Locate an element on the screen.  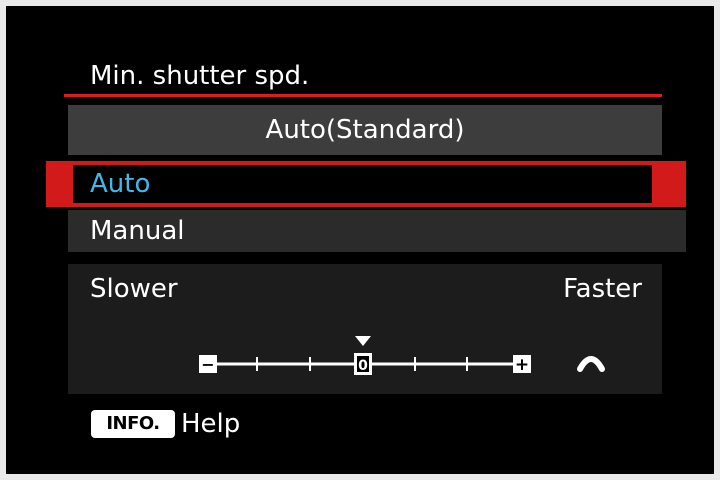
center-value: 0 is located at coordinates (363, 366).